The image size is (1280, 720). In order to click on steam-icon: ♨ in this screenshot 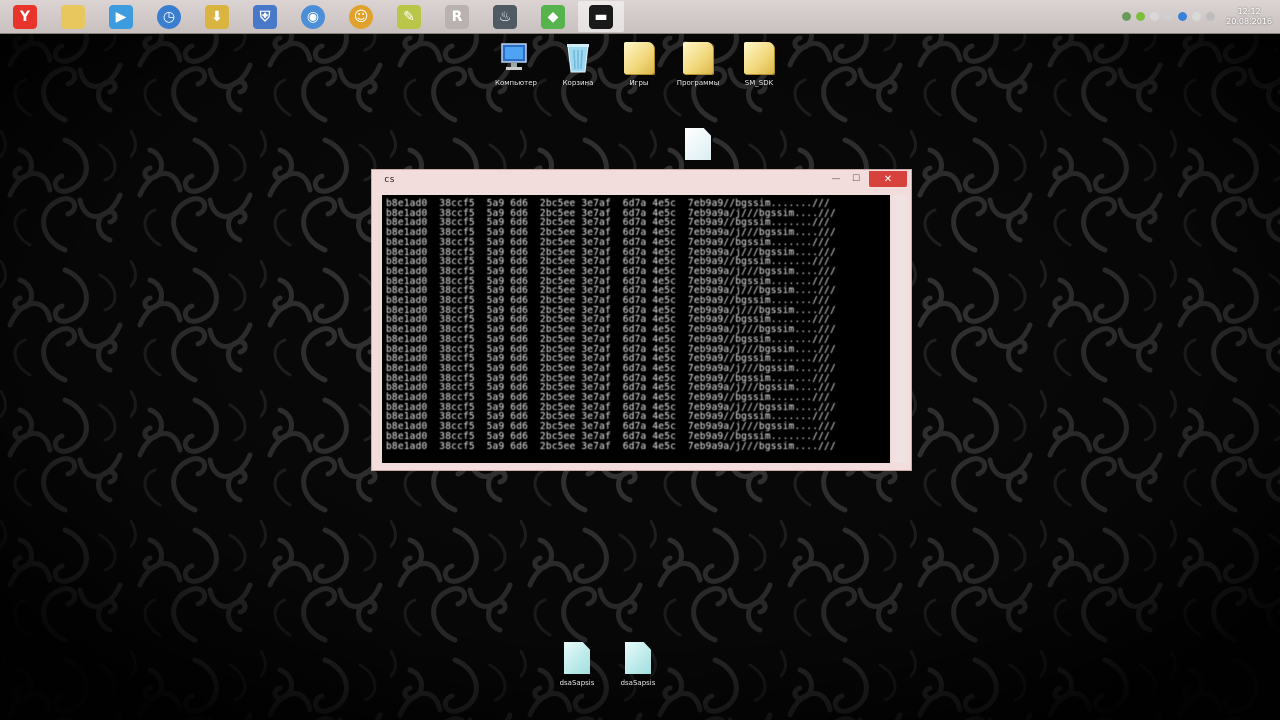, I will do `click(505, 16)`.